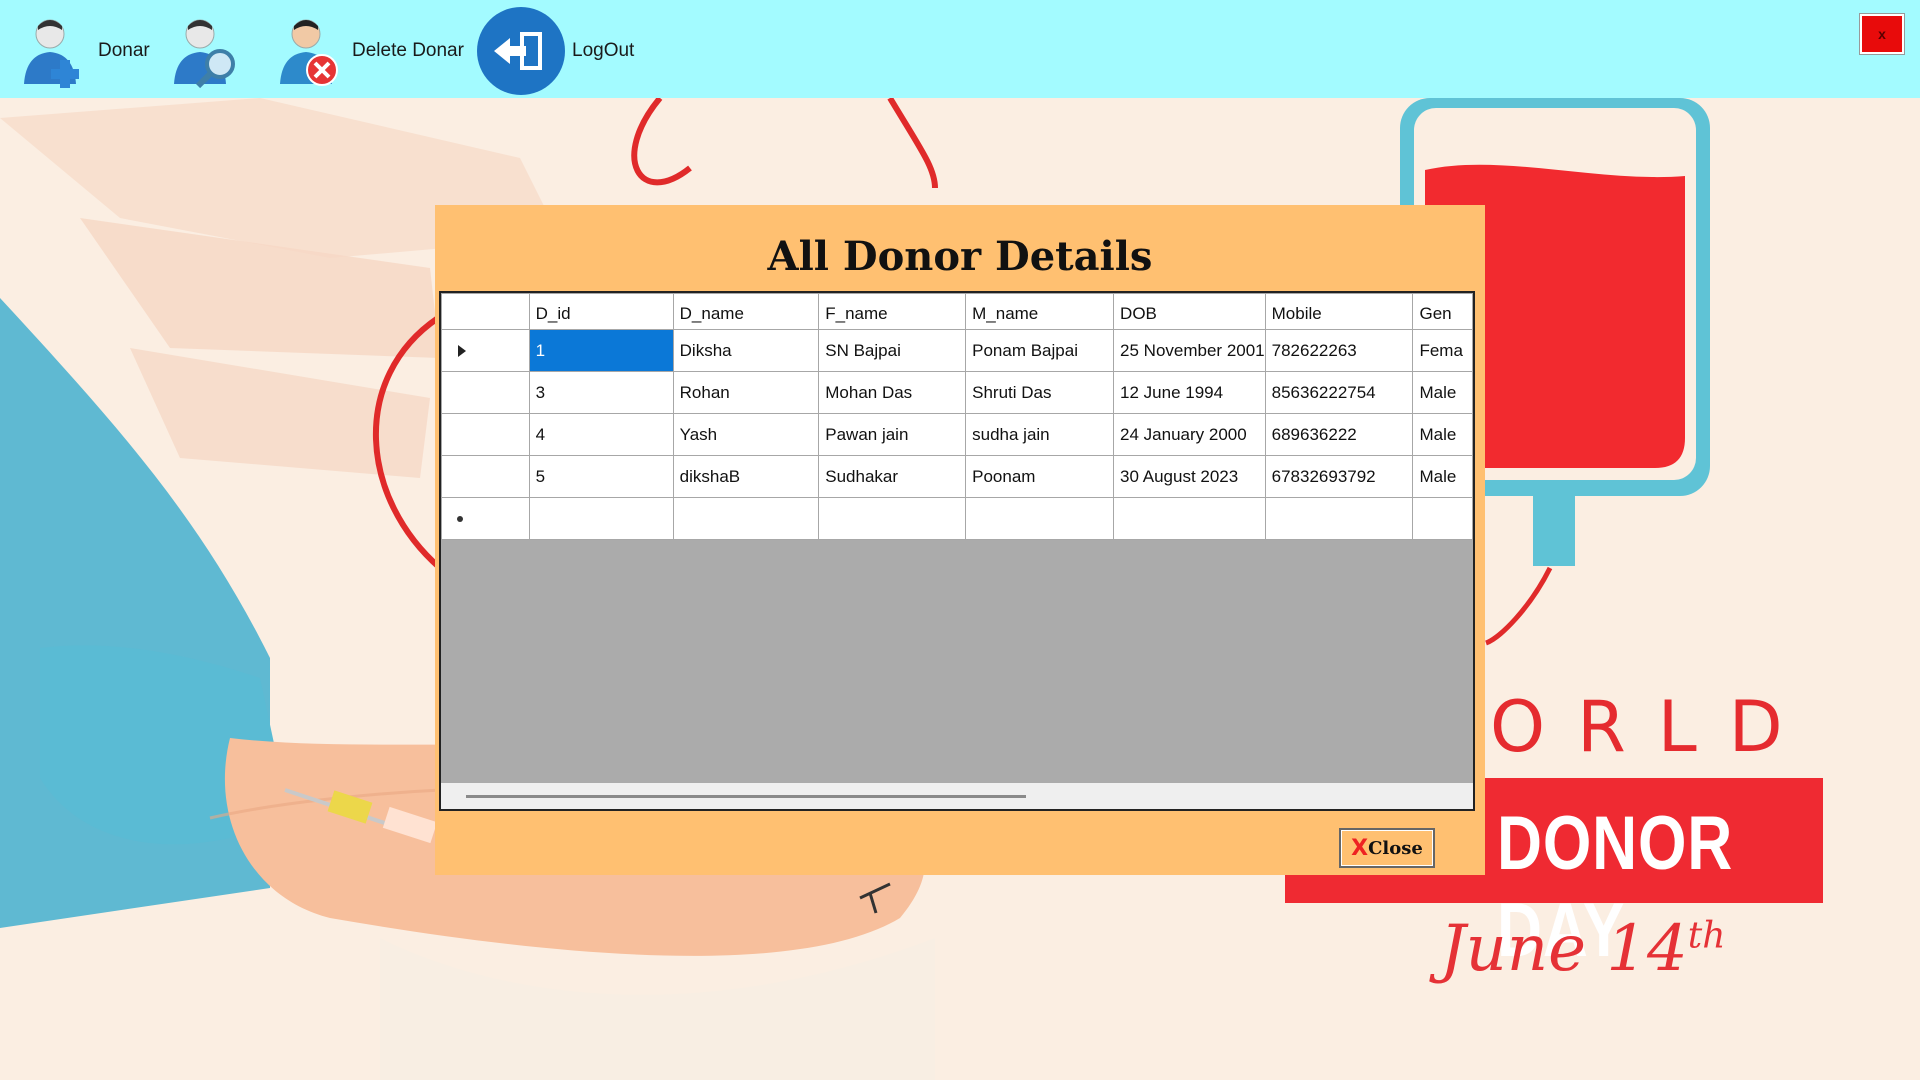 This screenshot has height=1080, width=1920. I want to click on table-cell: Ponam Bajpai, so click(1040, 350).